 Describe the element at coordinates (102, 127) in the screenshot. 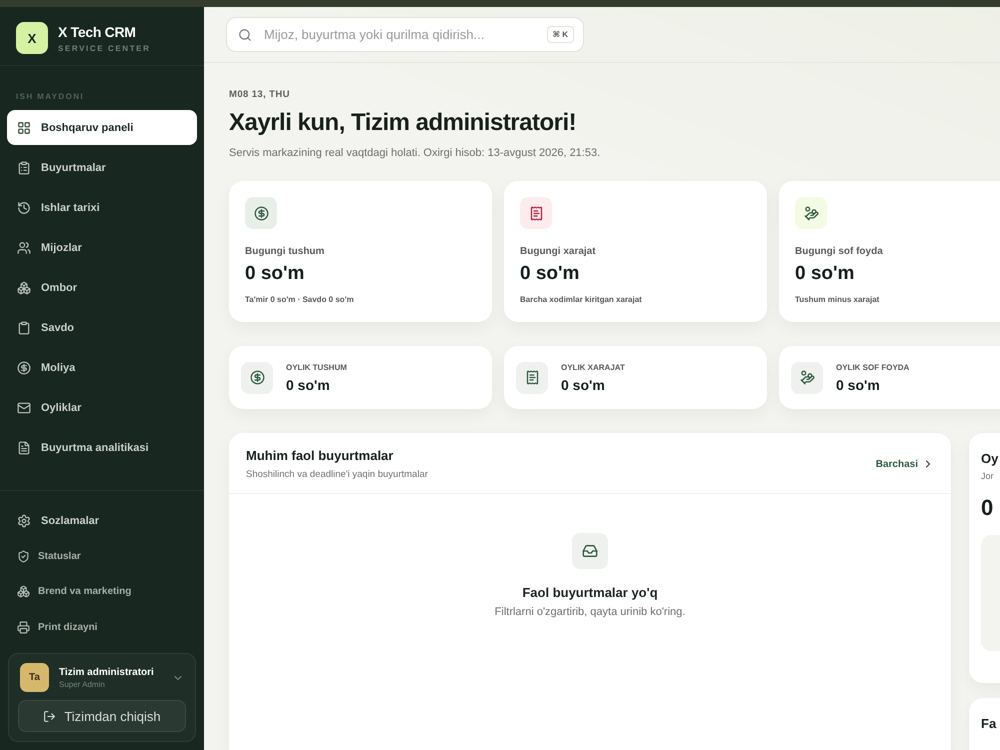

I see `sidebar-item: Boshqaruv paneli` at that location.